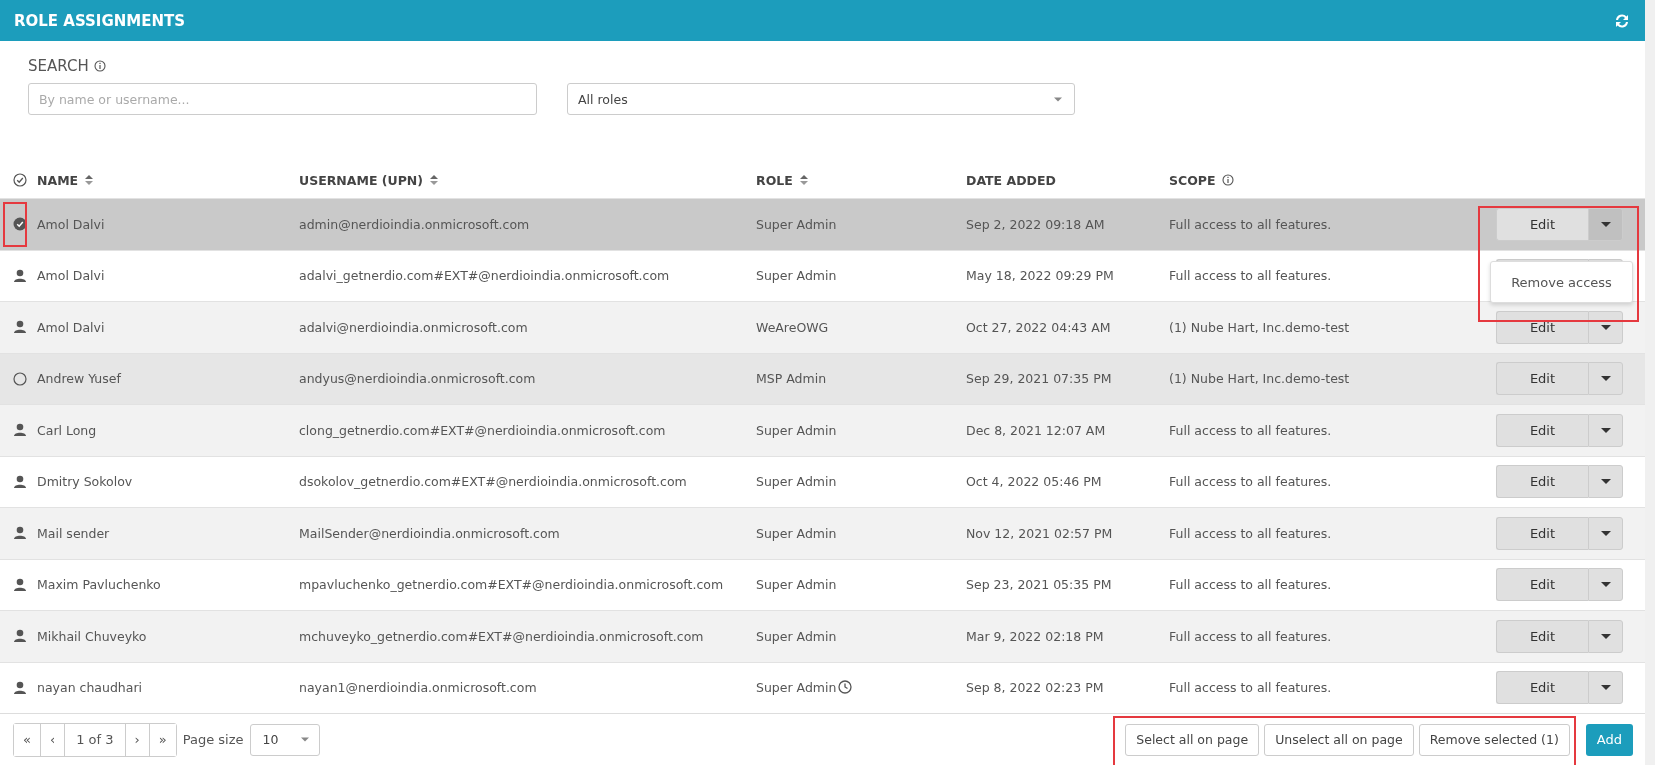 The height and width of the screenshot is (765, 1655). Describe the element at coordinates (1192, 739) in the screenshot. I see `bulk-action-button: Select all on page` at that location.